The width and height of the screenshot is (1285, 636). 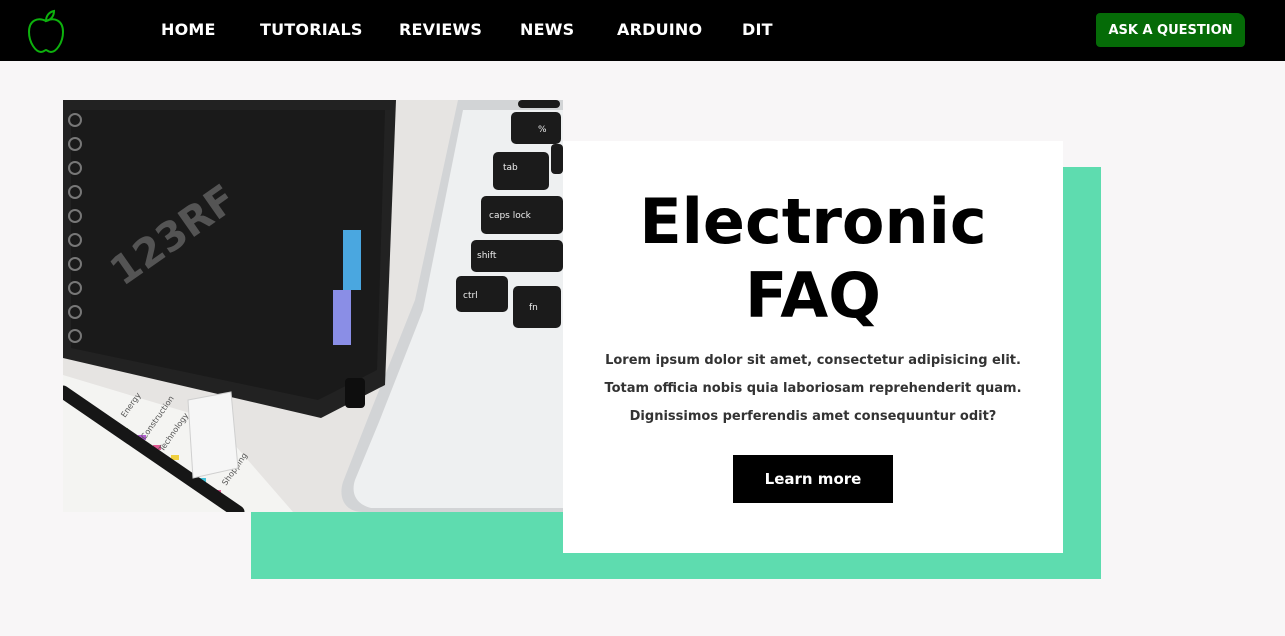 I want to click on nav-link-tutorials: TUTORIALS, so click(x=311, y=30).